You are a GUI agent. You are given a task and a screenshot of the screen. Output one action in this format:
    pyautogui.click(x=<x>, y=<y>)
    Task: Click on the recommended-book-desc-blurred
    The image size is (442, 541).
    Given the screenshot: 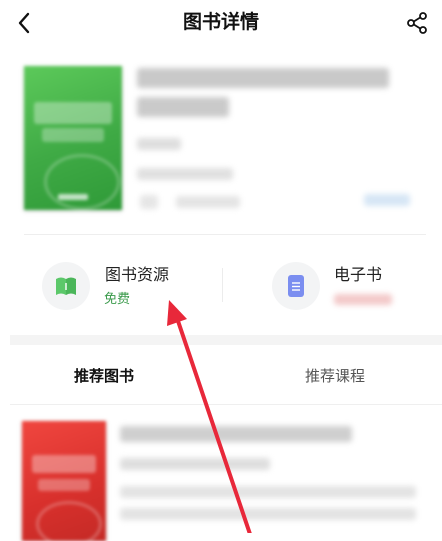 What is the action you would take?
    pyautogui.click(x=268, y=492)
    